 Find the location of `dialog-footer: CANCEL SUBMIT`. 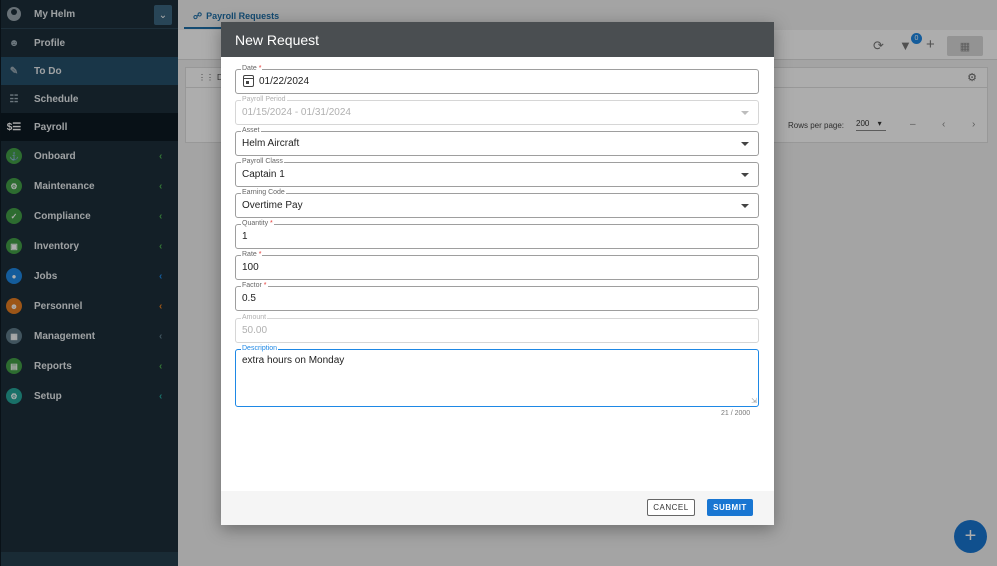

dialog-footer: CANCEL SUBMIT is located at coordinates (497, 508).